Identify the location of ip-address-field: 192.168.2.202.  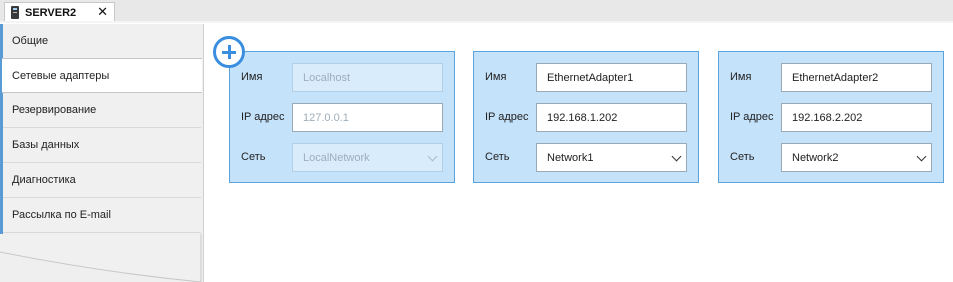
(856, 117).